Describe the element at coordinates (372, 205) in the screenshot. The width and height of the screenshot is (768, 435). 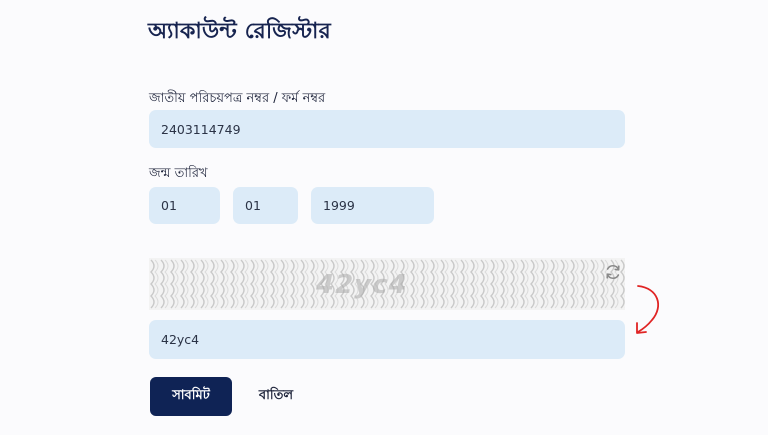
I see `dob-year-input` at that location.